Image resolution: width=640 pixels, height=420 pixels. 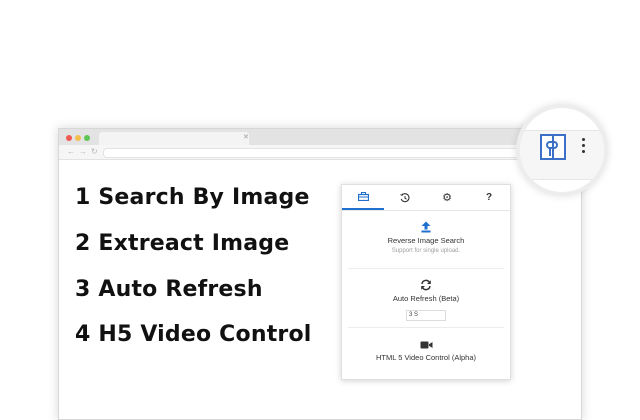 I want to click on upload-icon, so click(x=426, y=227).